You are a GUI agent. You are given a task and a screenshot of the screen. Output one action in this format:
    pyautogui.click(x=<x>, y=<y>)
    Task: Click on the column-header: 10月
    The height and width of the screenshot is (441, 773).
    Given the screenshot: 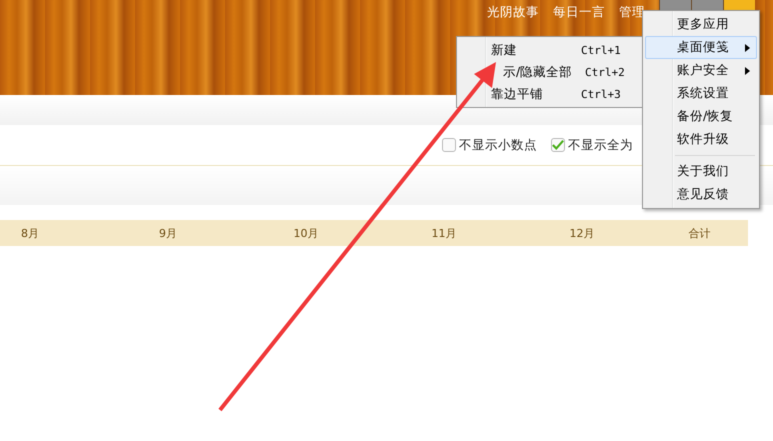 What is the action you would take?
    pyautogui.click(x=306, y=233)
    